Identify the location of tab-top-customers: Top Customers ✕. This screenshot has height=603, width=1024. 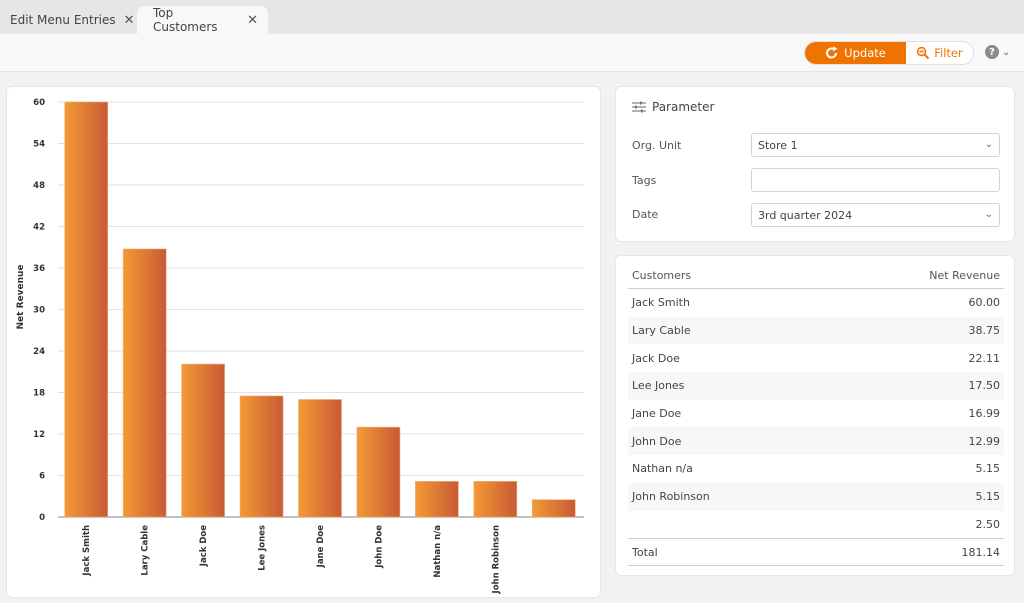
(202, 20).